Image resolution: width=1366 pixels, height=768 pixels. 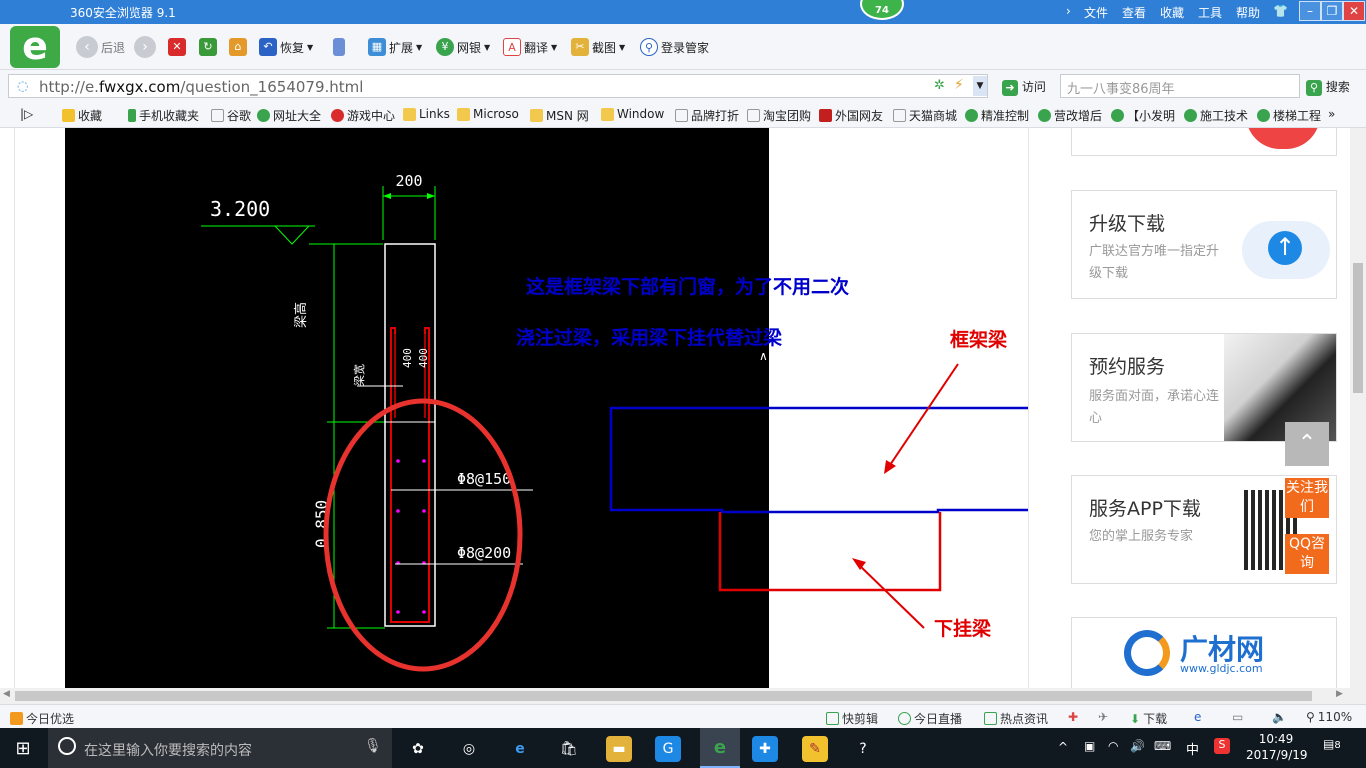 What do you see at coordinates (1310, 11) in the screenshot?
I see `minimize-button: –` at bounding box center [1310, 11].